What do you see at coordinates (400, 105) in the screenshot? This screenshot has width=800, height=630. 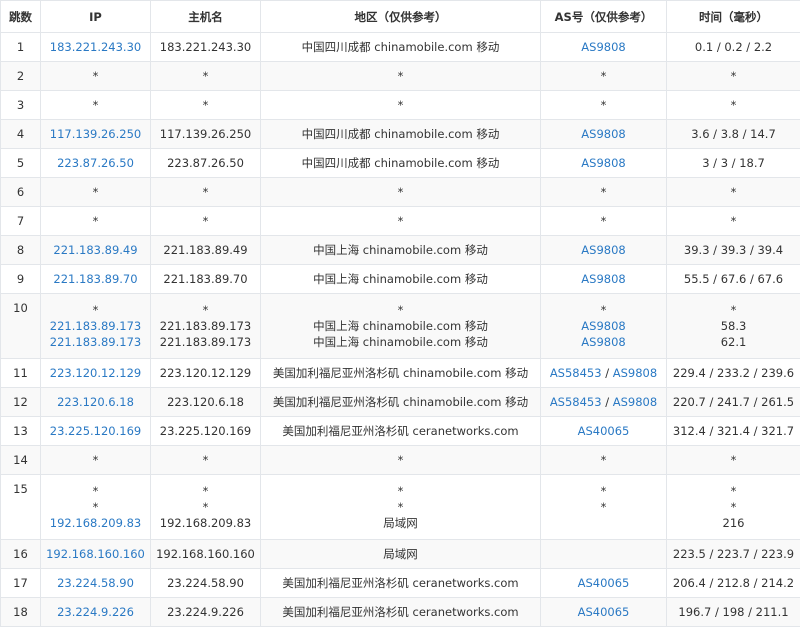 I see `region-cell: *` at bounding box center [400, 105].